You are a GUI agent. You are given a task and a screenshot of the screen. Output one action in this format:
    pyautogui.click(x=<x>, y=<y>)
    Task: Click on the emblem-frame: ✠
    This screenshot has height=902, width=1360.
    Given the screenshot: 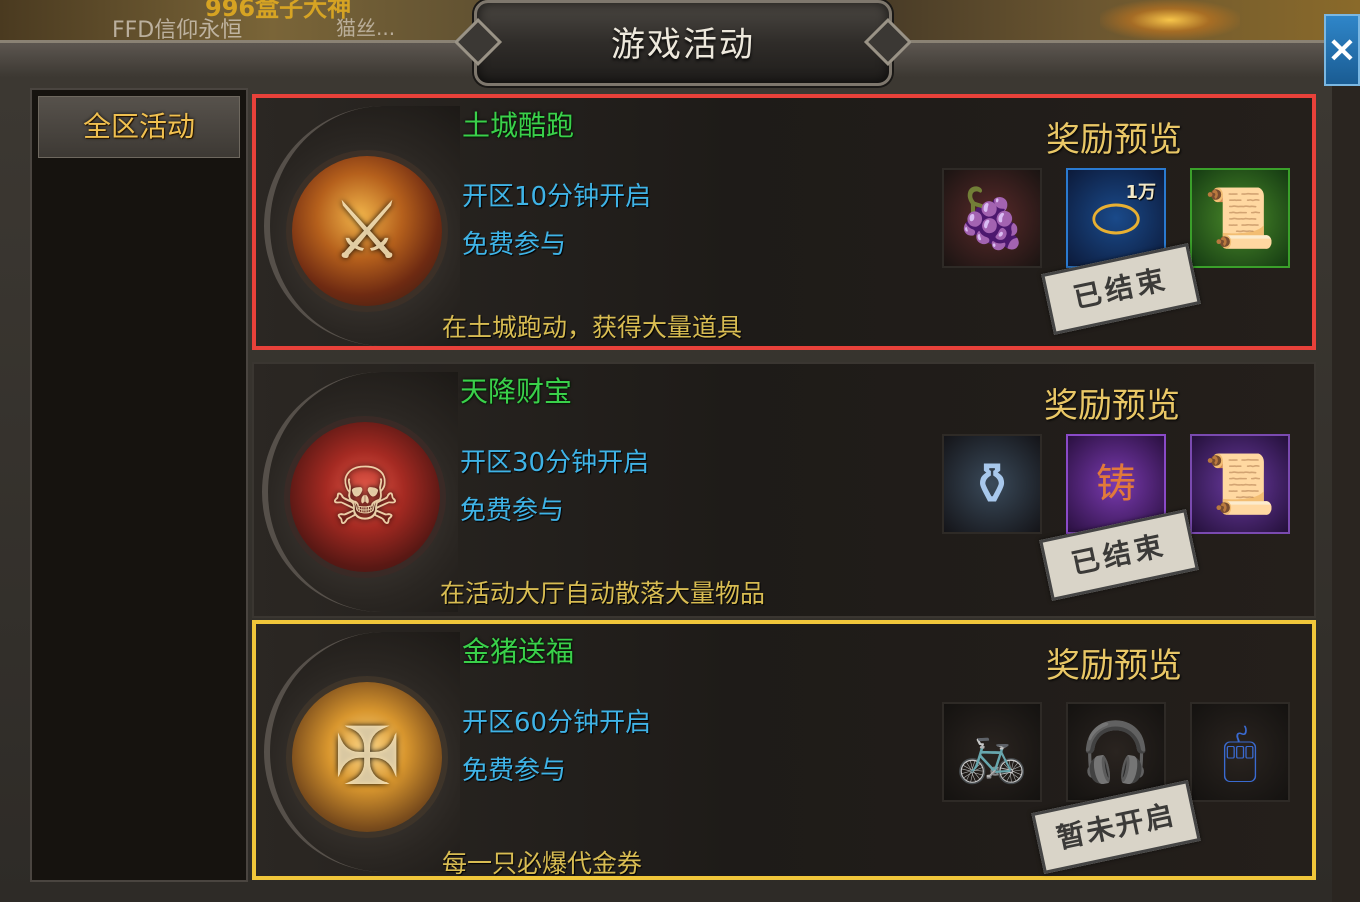 What is the action you would take?
    pyautogui.click(x=362, y=752)
    